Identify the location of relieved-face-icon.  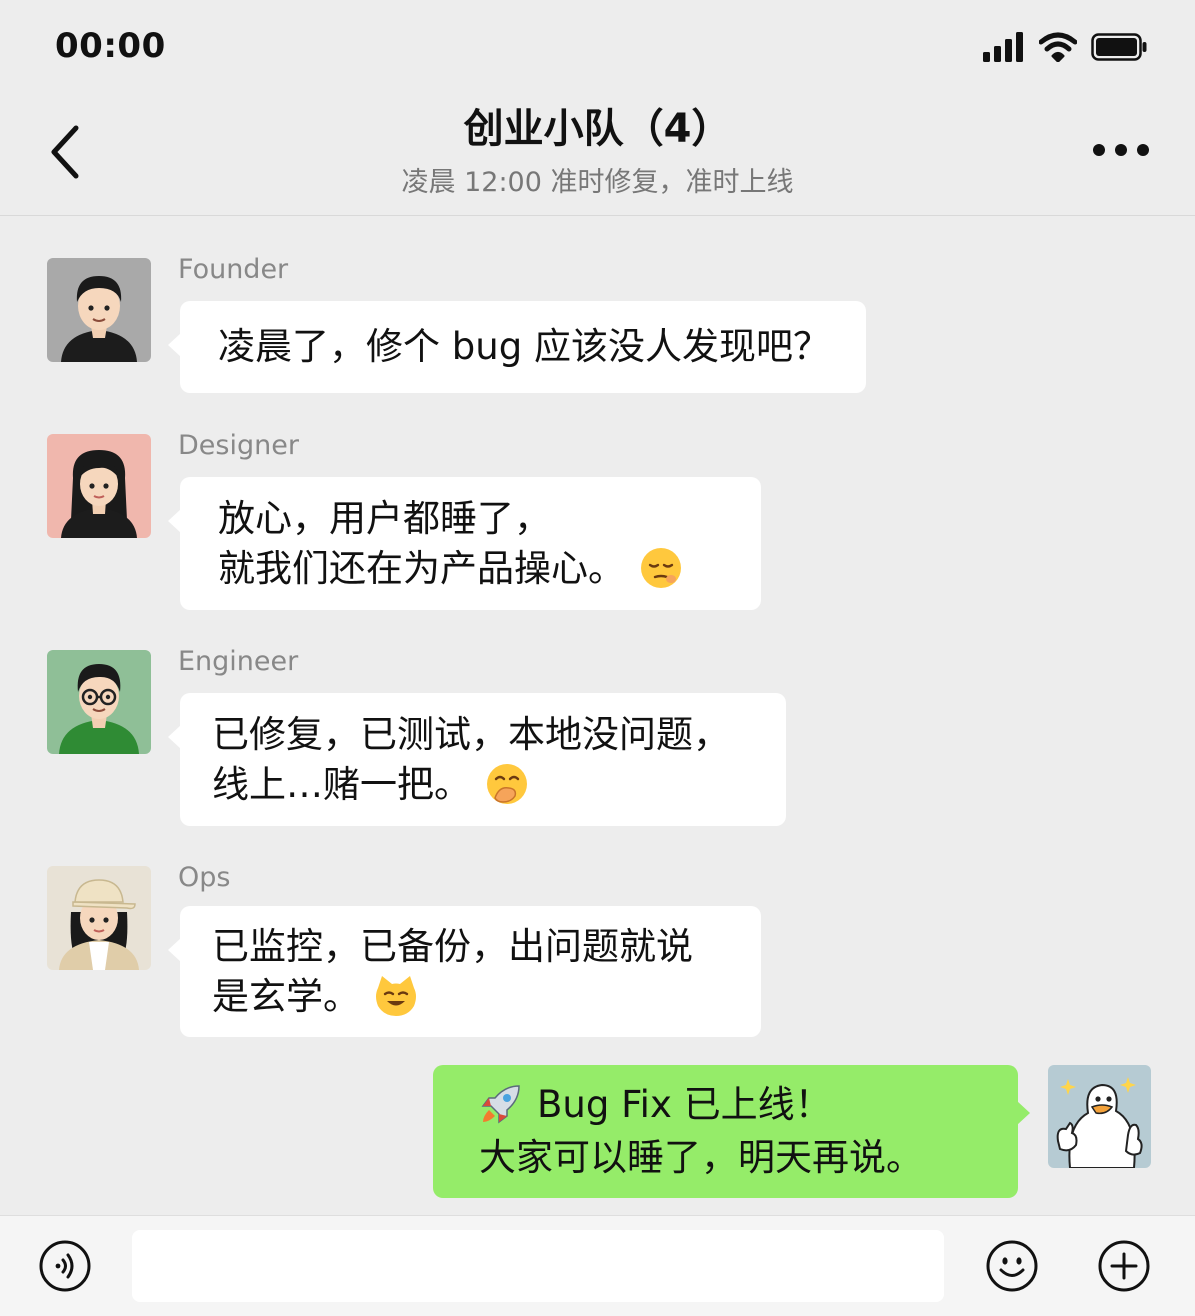
(661, 567).